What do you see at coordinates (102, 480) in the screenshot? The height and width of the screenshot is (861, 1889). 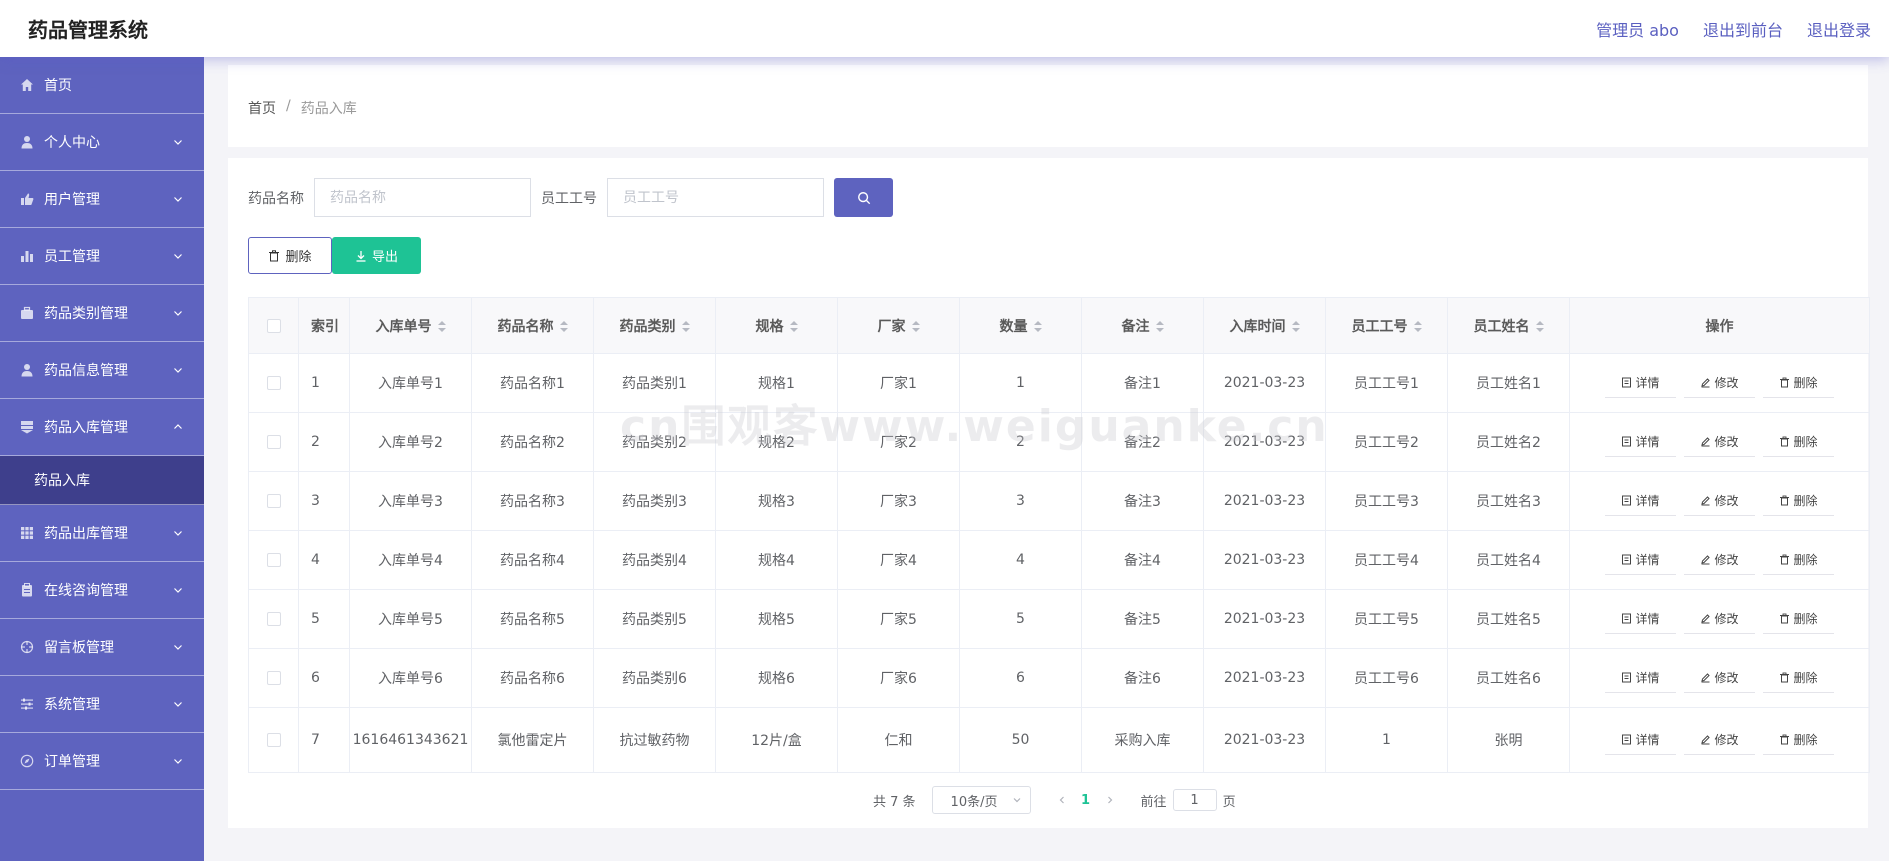 I see `sidebar-subitem-drug-inbound: 药品入库` at bounding box center [102, 480].